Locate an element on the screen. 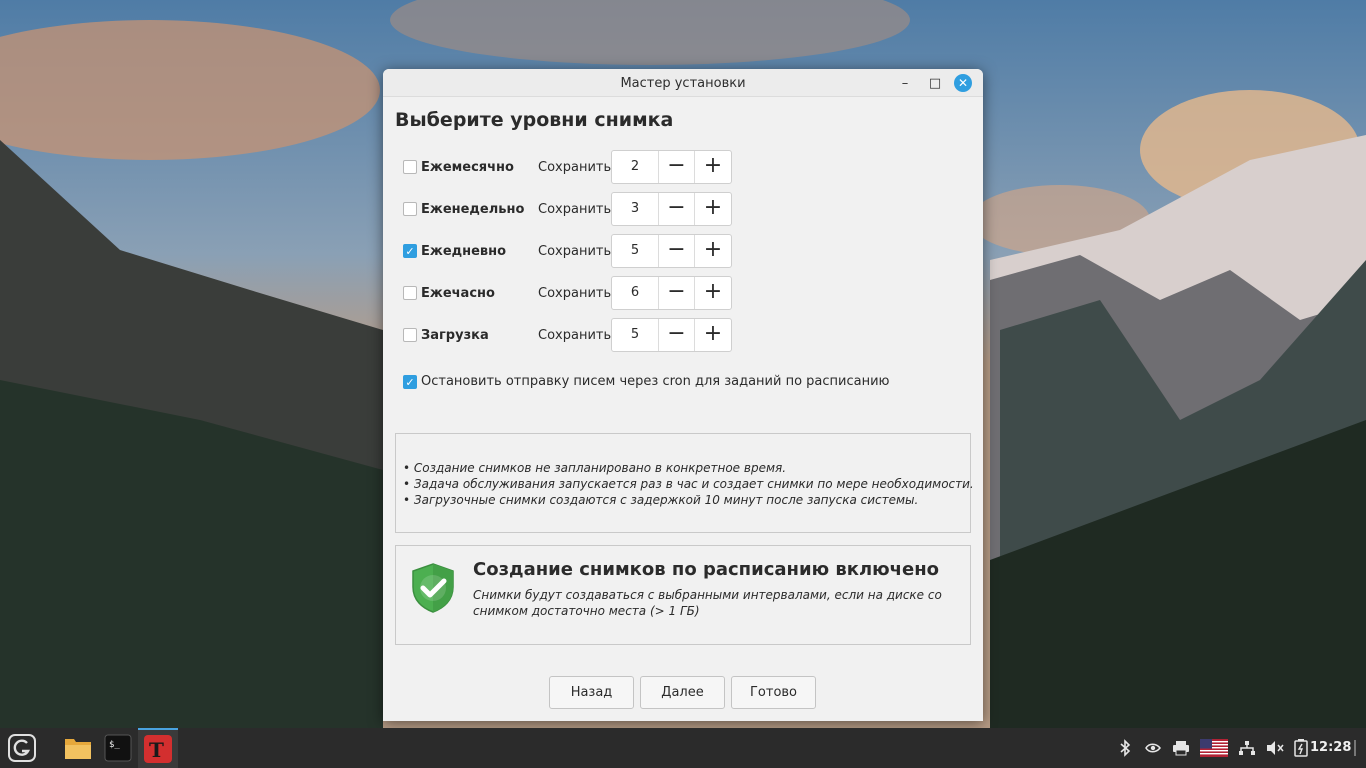 The height and width of the screenshot is (768, 1366). svg-text: T is located at coordinates (156, 750).